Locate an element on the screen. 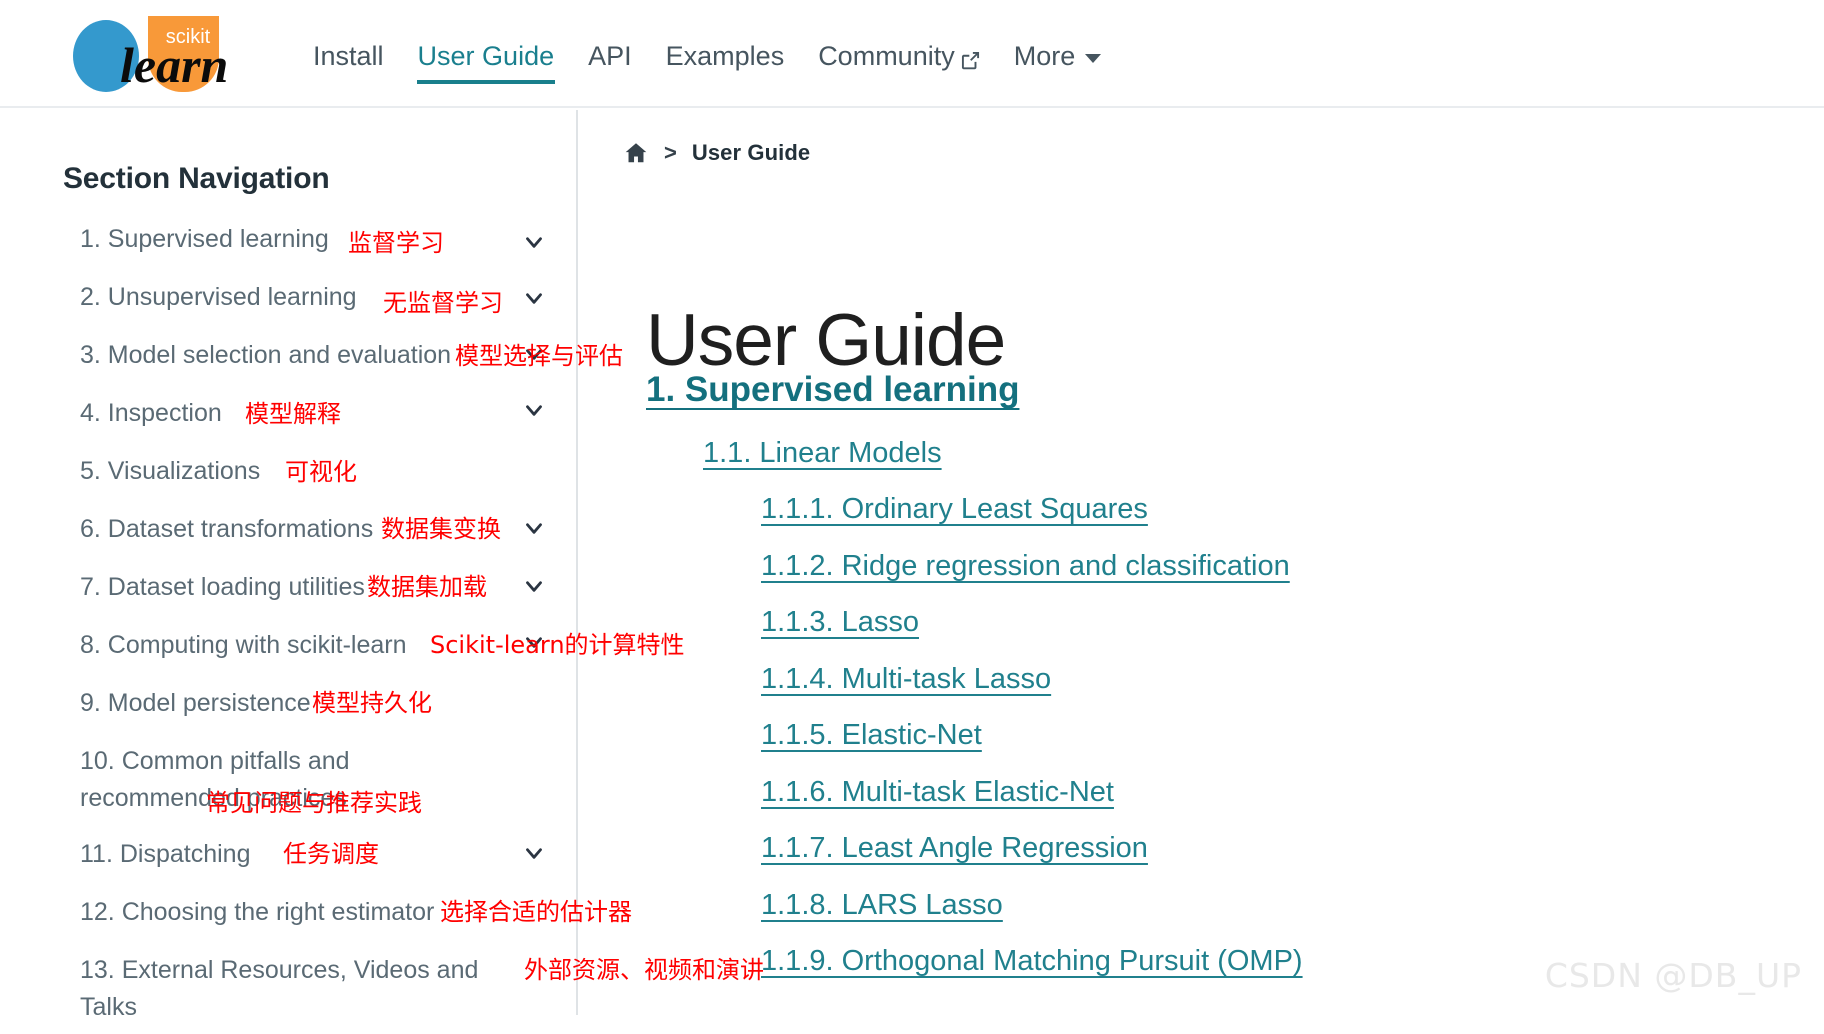 The height and width of the screenshot is (1034, 1824). toc-link-multi-task-lasso: 1.1.4. Multi-task Lasso is located at coordinates (906, 680).